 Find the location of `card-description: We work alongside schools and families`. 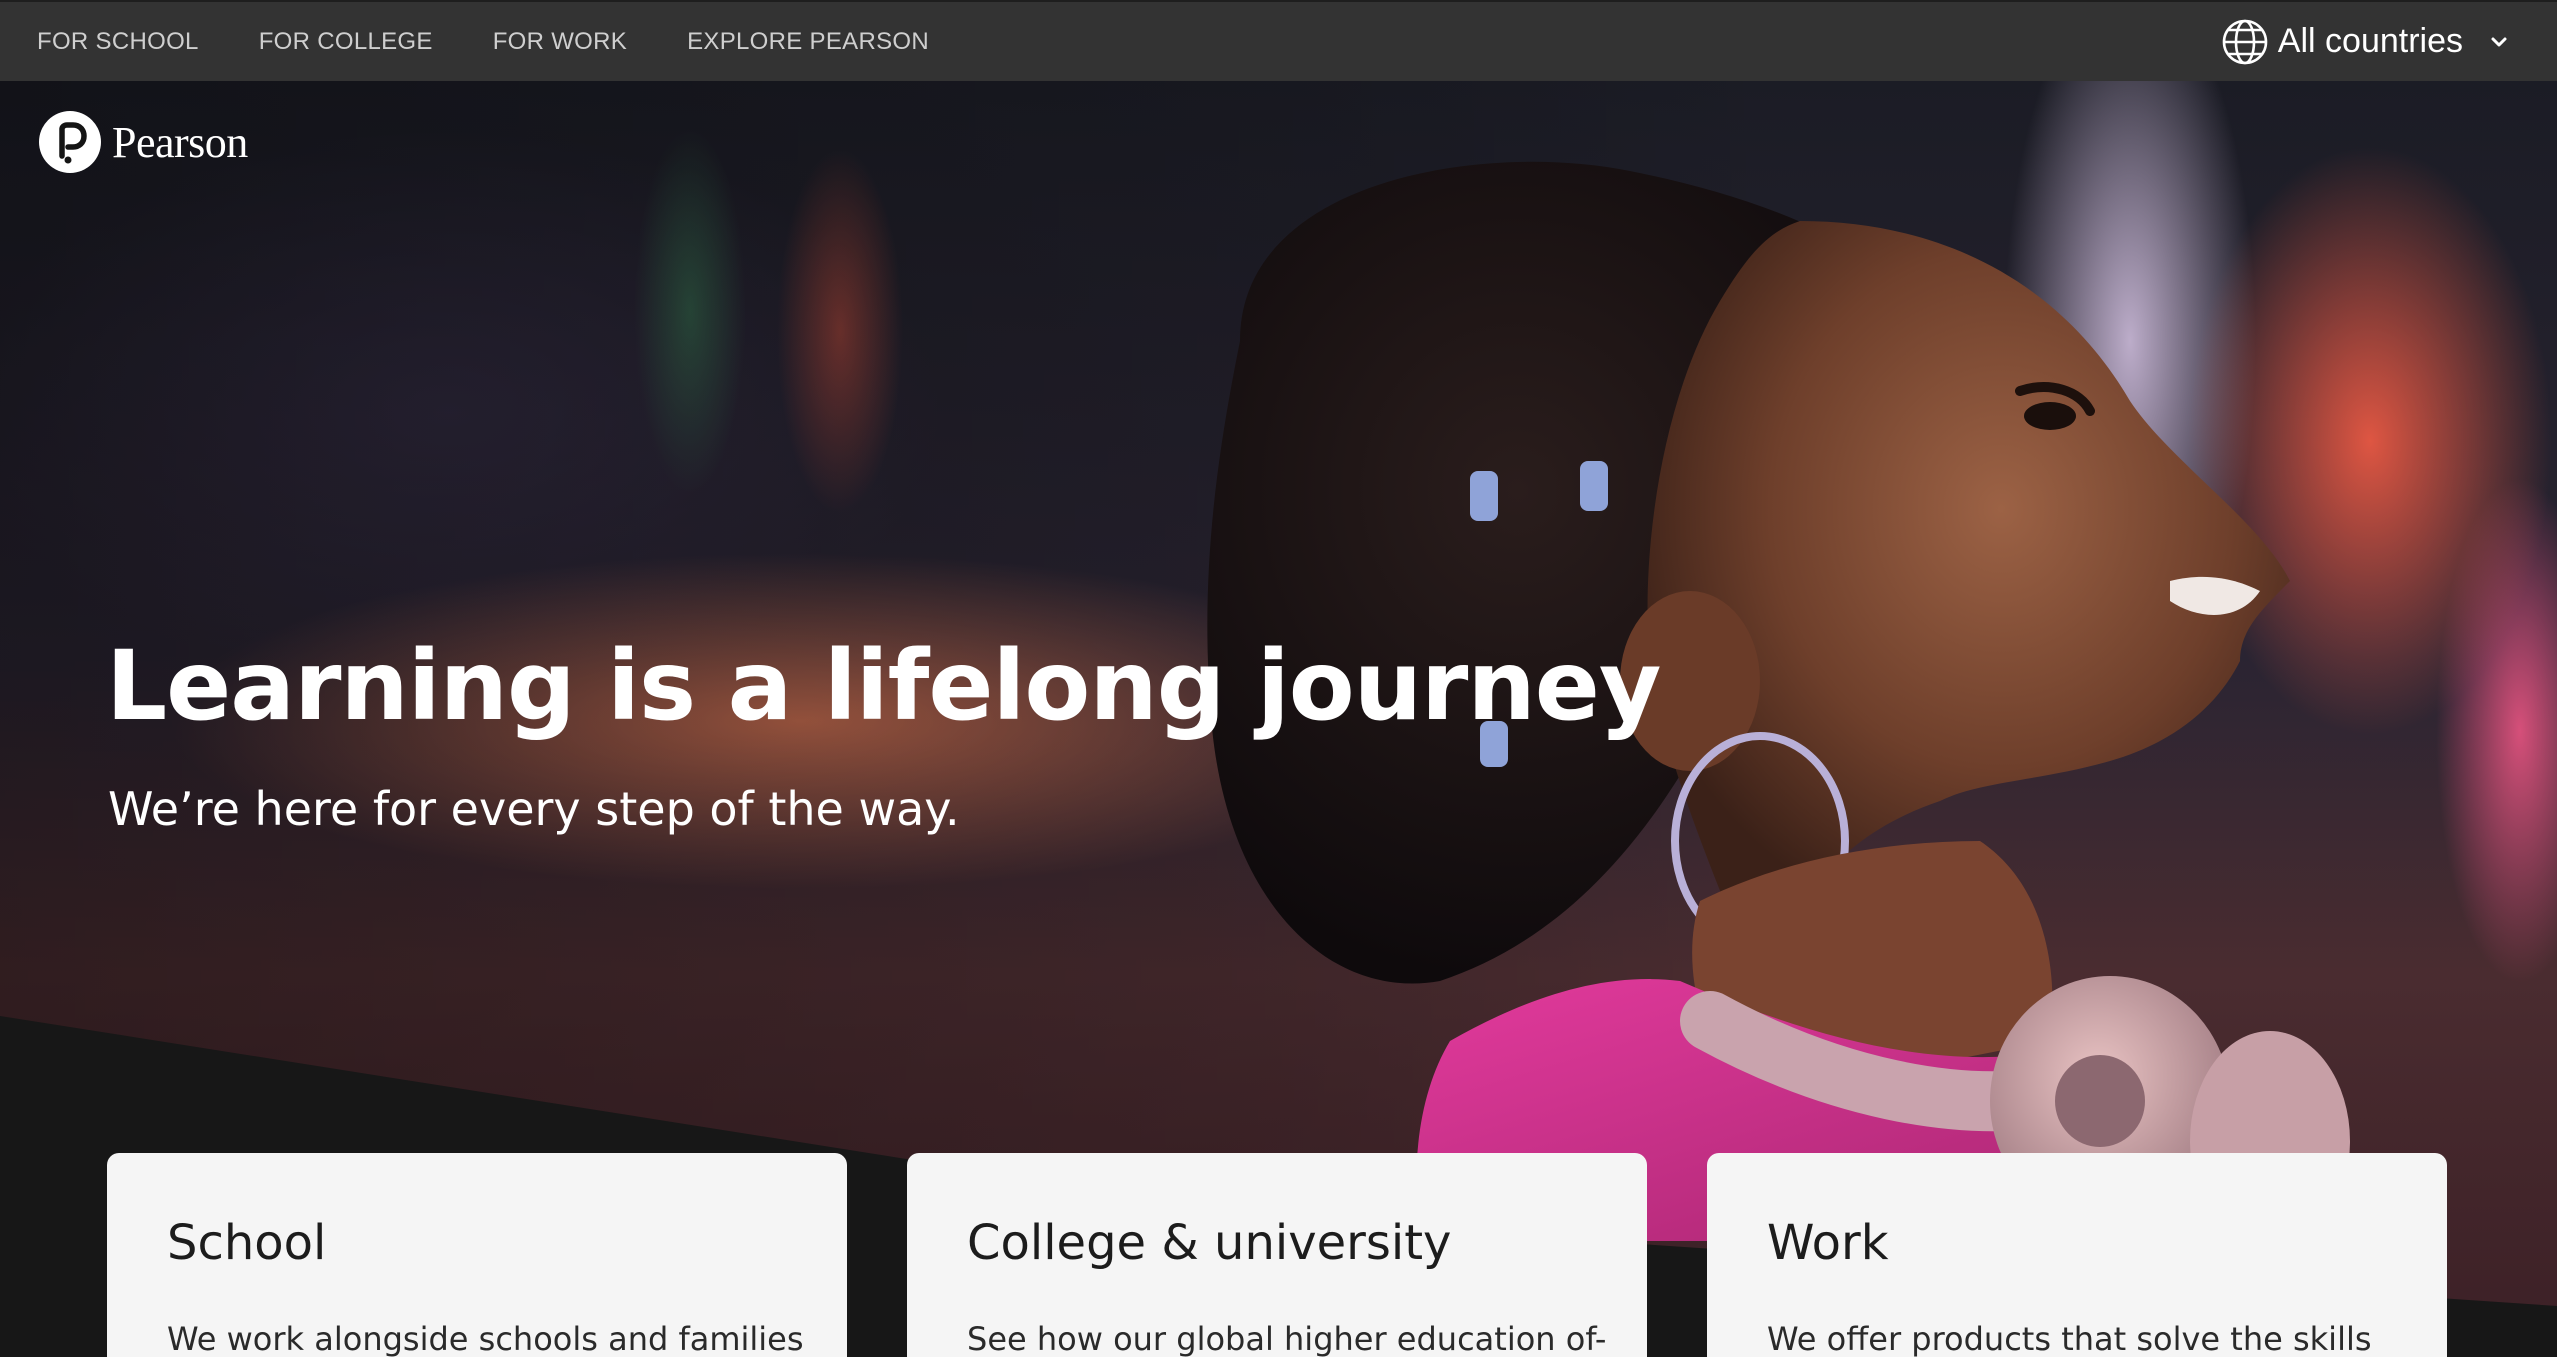

card-description: We work alongside schools and families is located at coordinates (485, 1338).